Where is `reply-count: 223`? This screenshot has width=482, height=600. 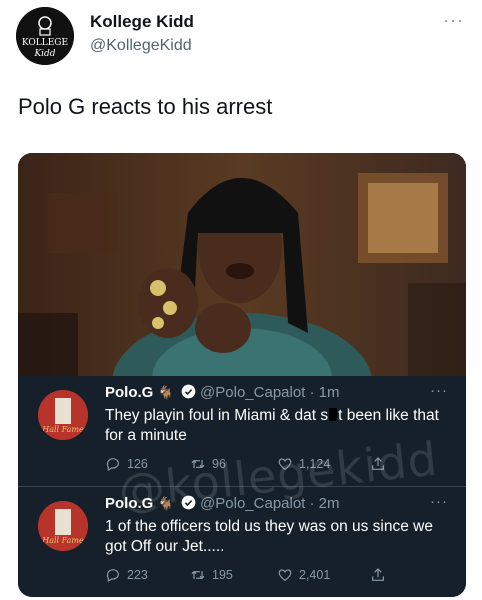 reply-count: 223 is located at coordinates (137, 575).